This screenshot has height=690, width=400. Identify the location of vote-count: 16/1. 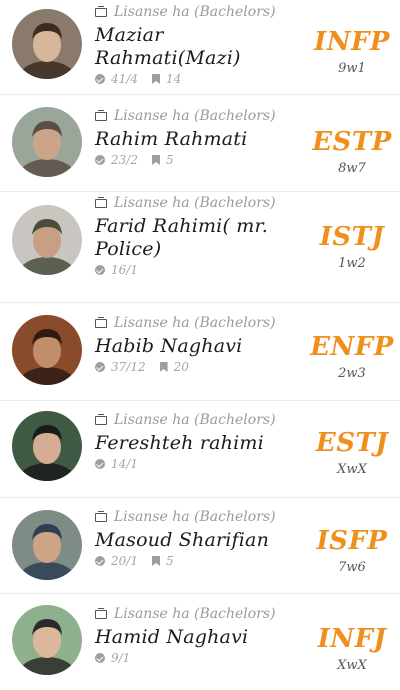
(124, 270).